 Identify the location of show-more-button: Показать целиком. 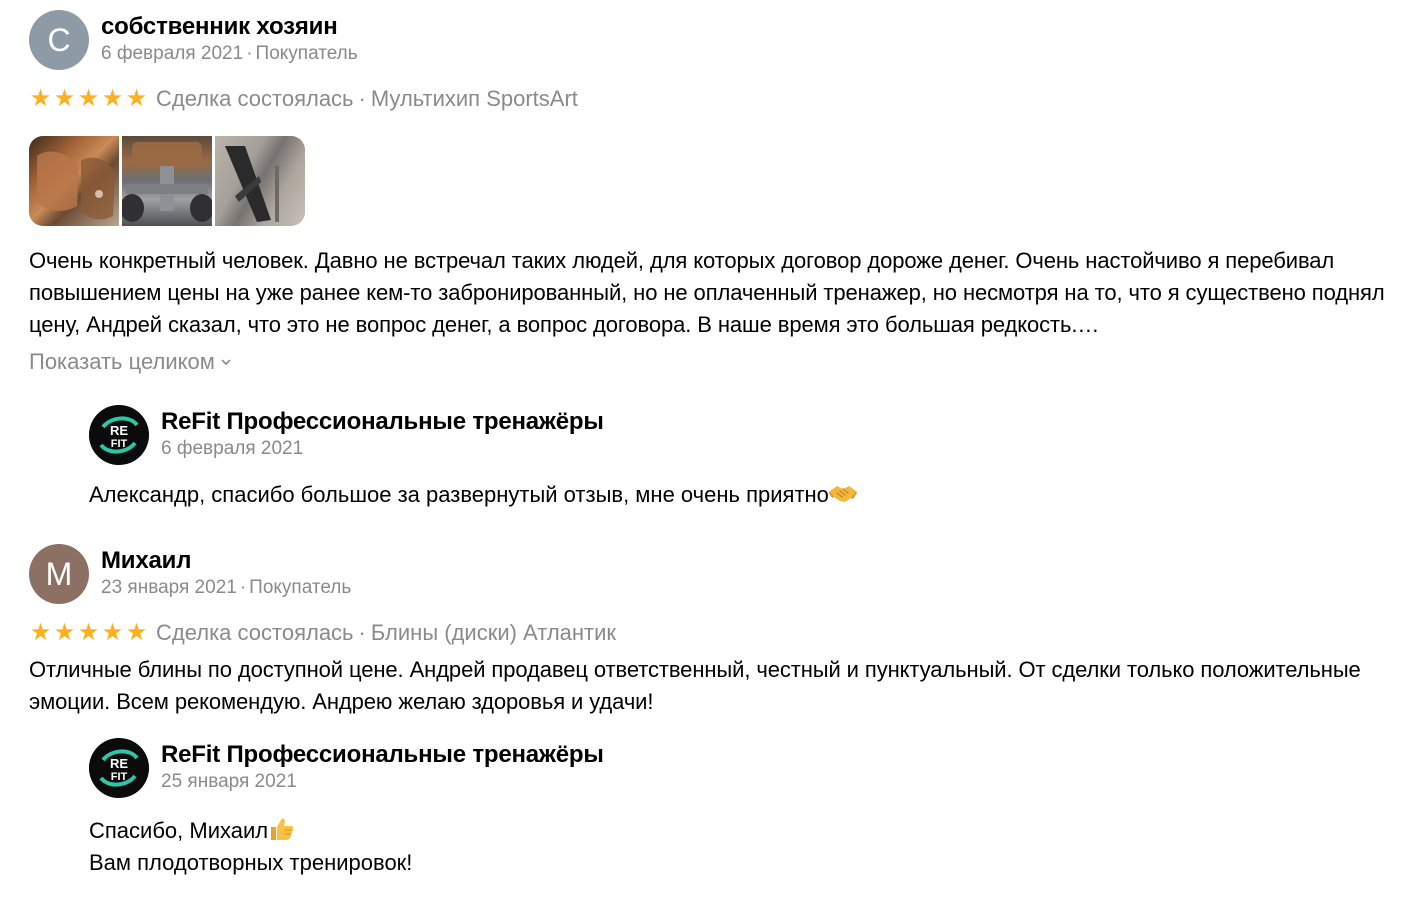
(714, 362).